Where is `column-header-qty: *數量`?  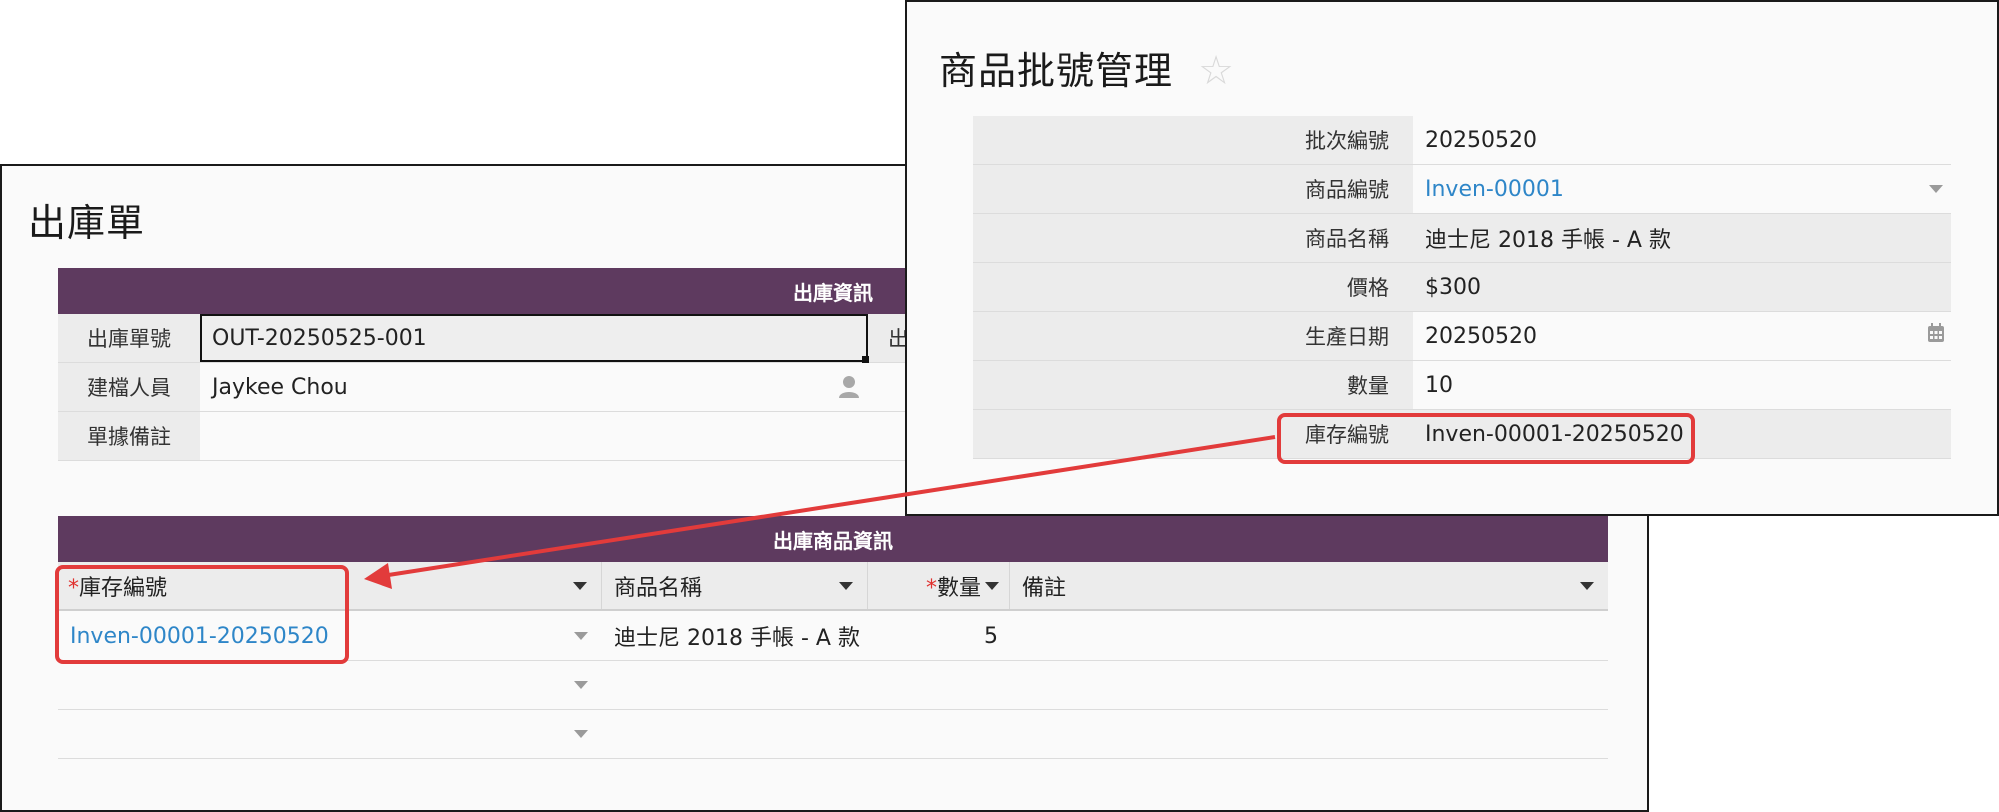 column-header-qty: *數量 is located at coordinates (939, 585).